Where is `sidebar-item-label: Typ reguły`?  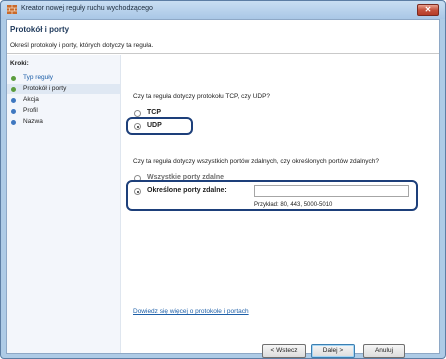
sidebar-item-label: Typ reguły is located at coordinates (38, 77).